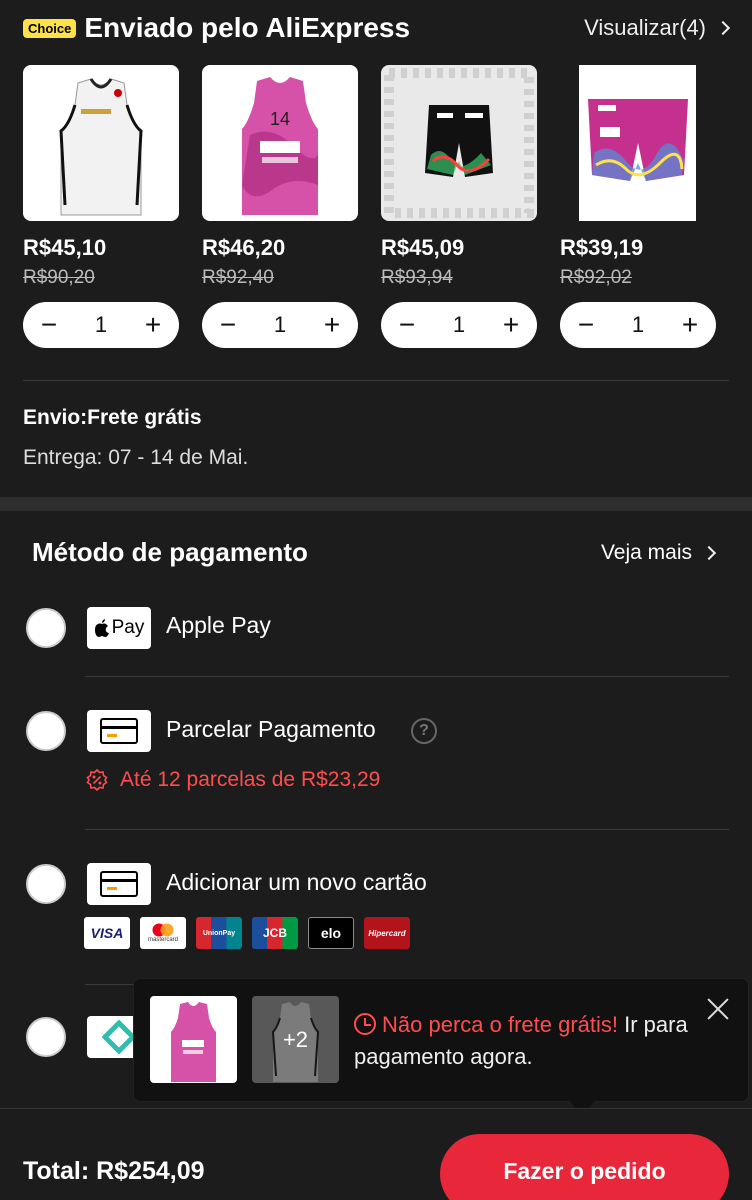 This screenshot has width=752, height=1200. Describe the element at coordinates (59, 277) in the screenshot. I see `product-old-price: R$90,20` at that location.